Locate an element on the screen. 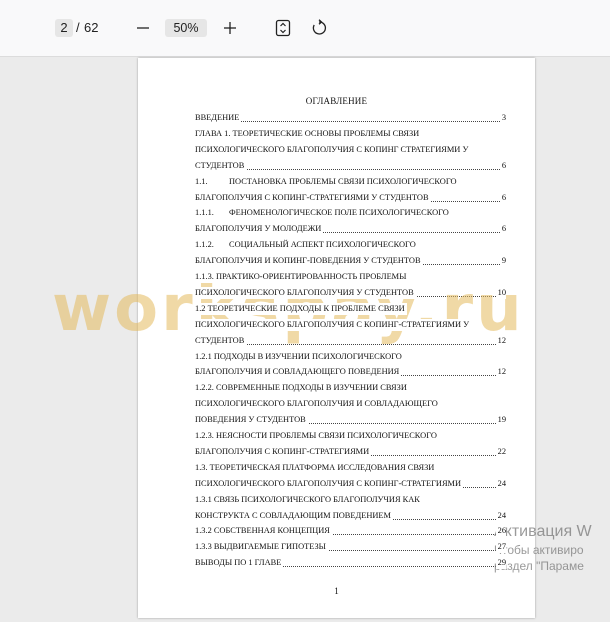  current-page-input: 2 is located at coordinates (64, 28).